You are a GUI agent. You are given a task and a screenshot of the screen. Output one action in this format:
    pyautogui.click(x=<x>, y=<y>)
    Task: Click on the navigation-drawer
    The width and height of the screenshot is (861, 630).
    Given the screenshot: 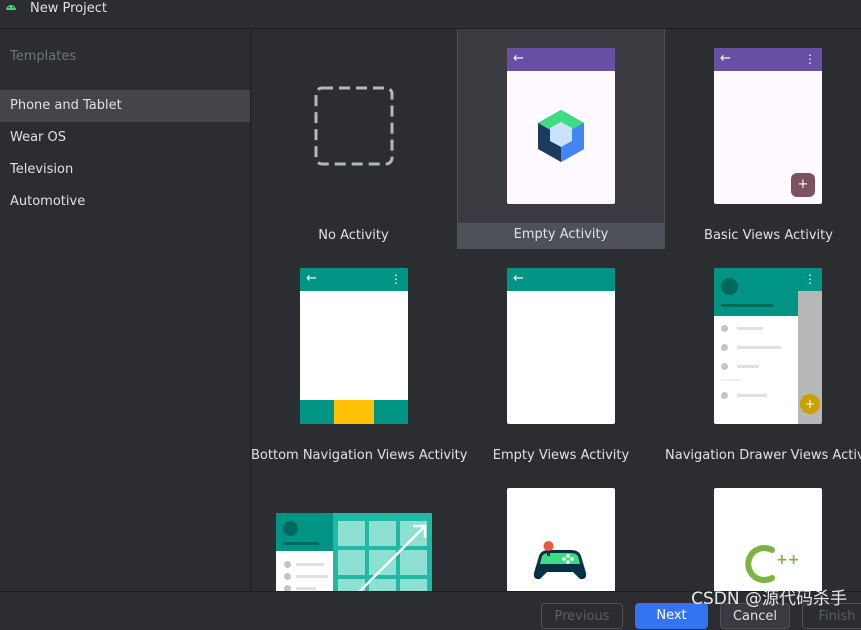 What is the action you would take?
    pyautogui.click(x=756, y=346)
    